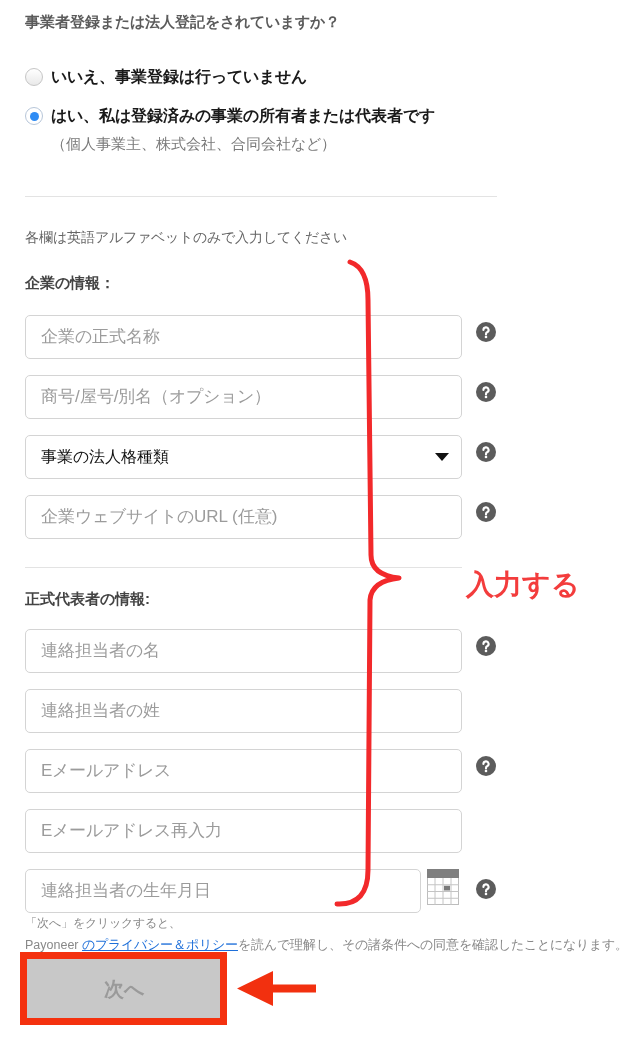  I want to click on annotation-label: 入力する, so click(523, 585).